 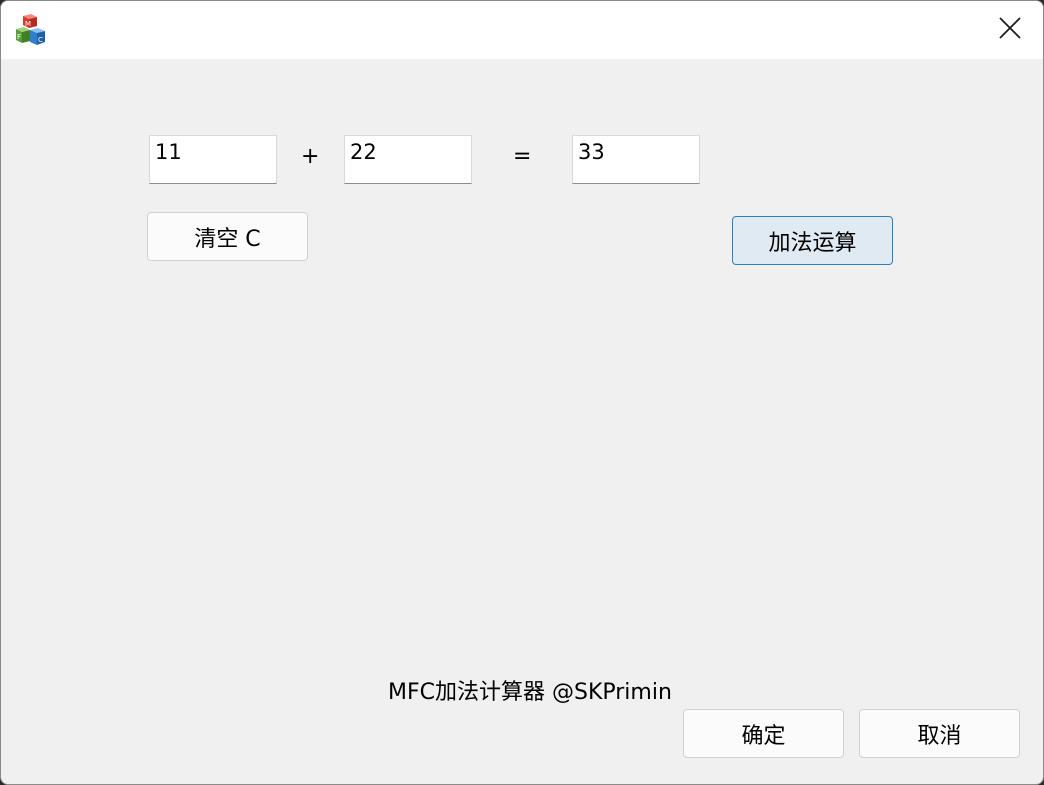 What do you see at coordinates (812, 240) in the screenshot?
I see `add-button: 加法运算` at bounding box center [812, 240].